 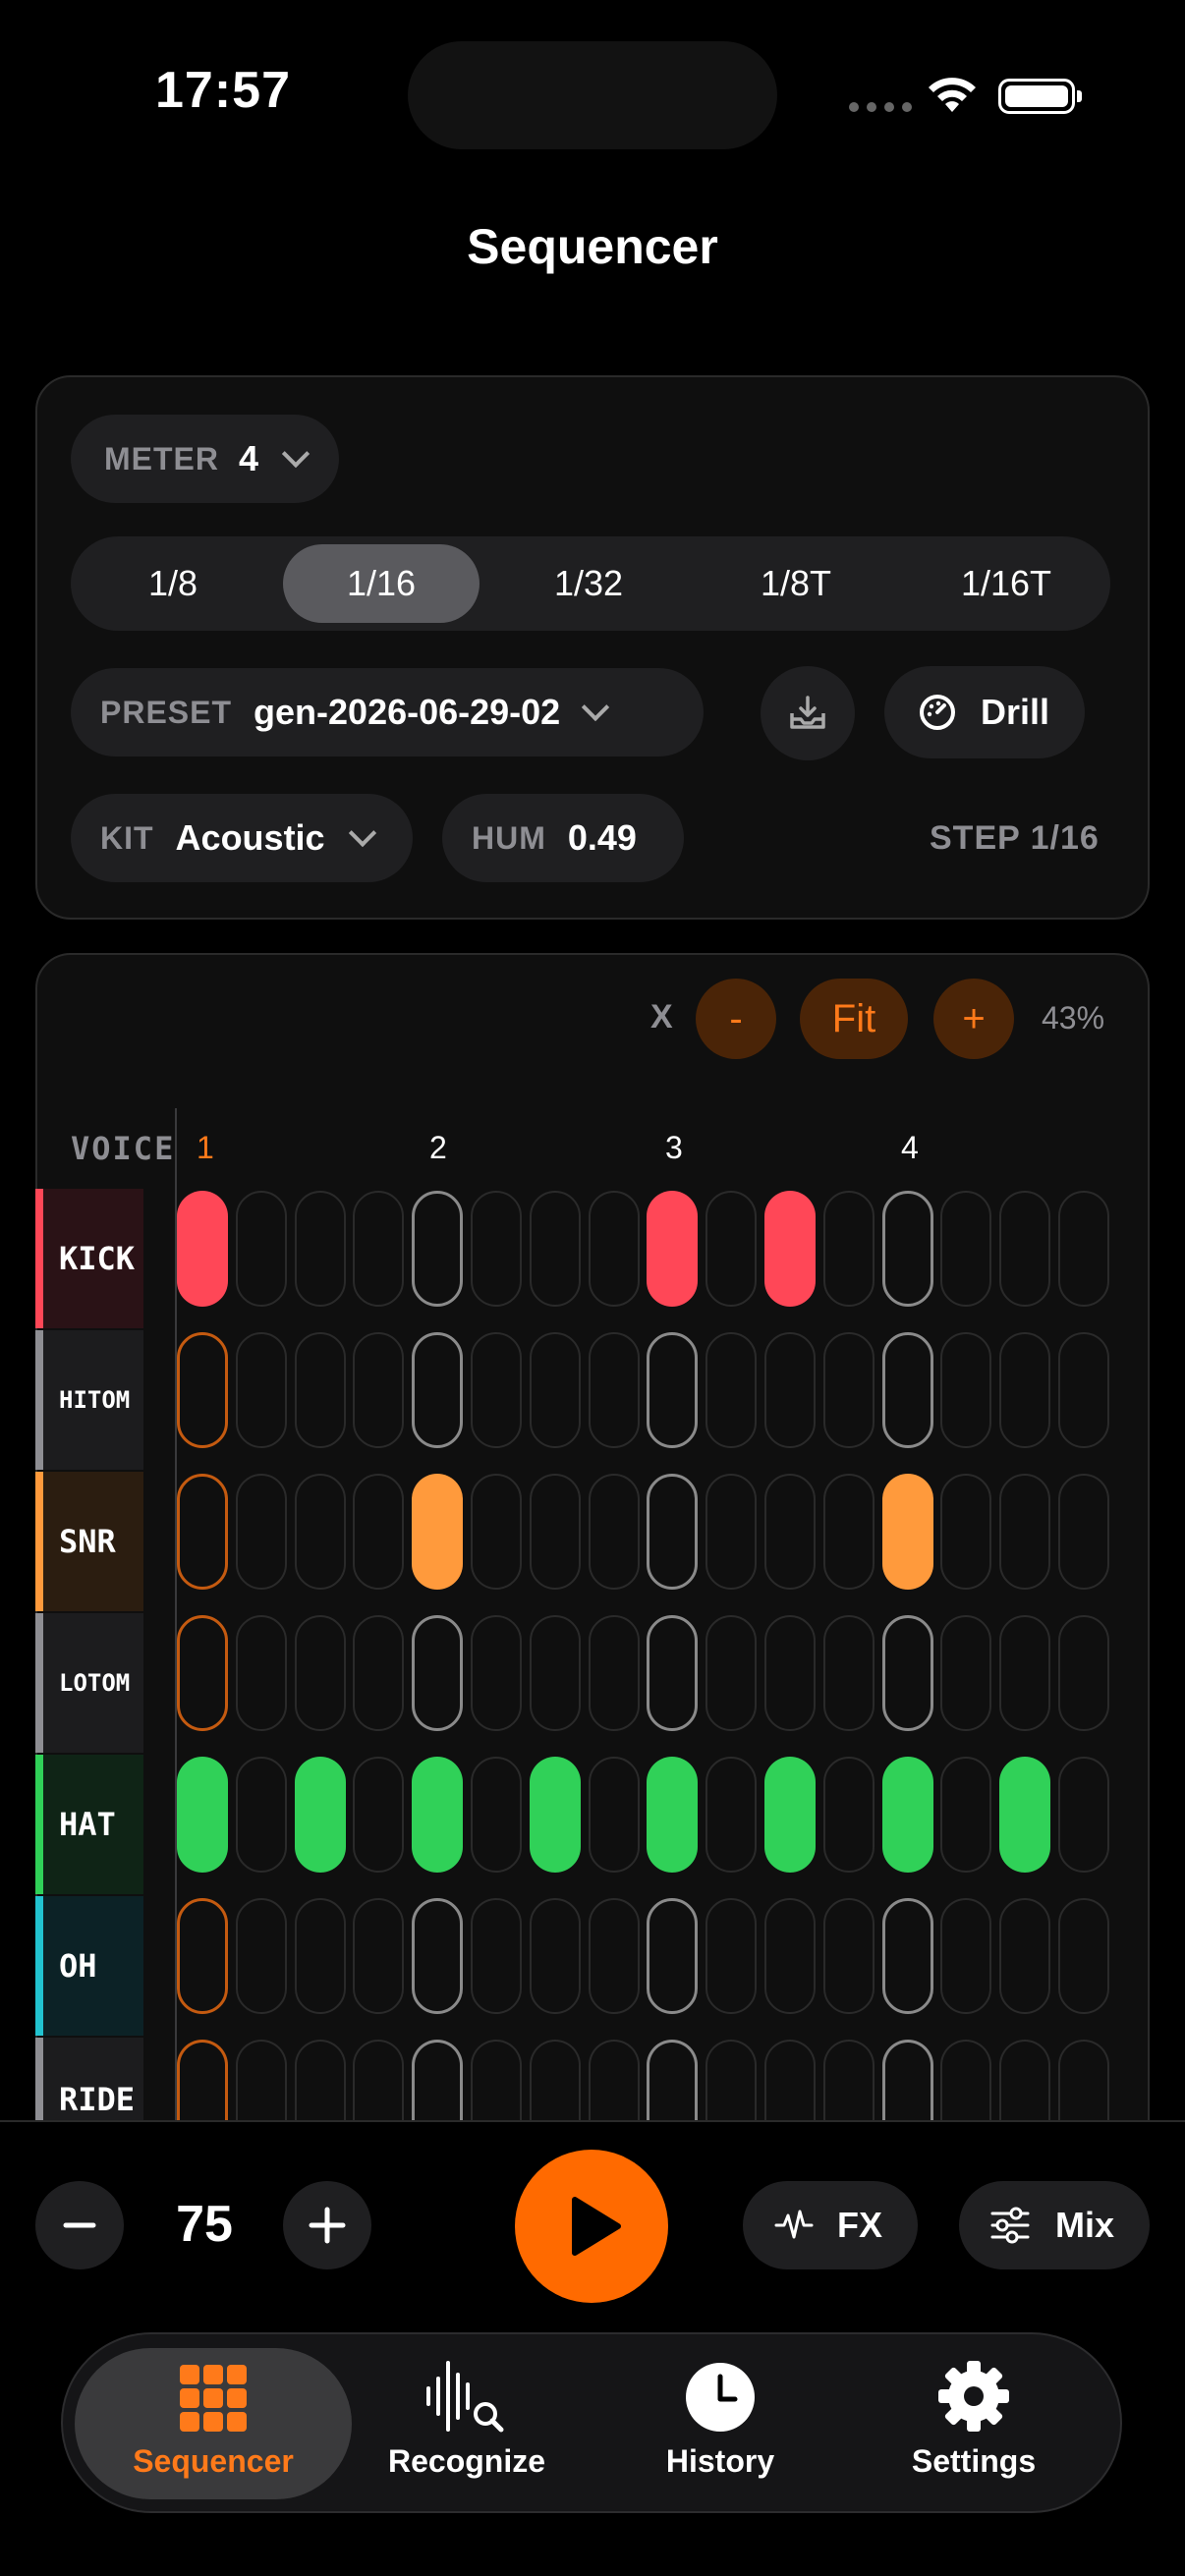 I want to click on zoom-out-button: -, so click(x=736, y=1019).